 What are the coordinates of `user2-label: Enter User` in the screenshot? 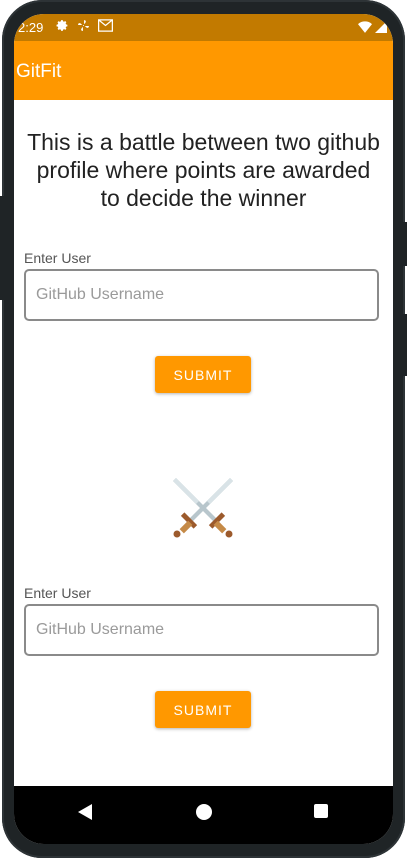 It's located at (57, 593).